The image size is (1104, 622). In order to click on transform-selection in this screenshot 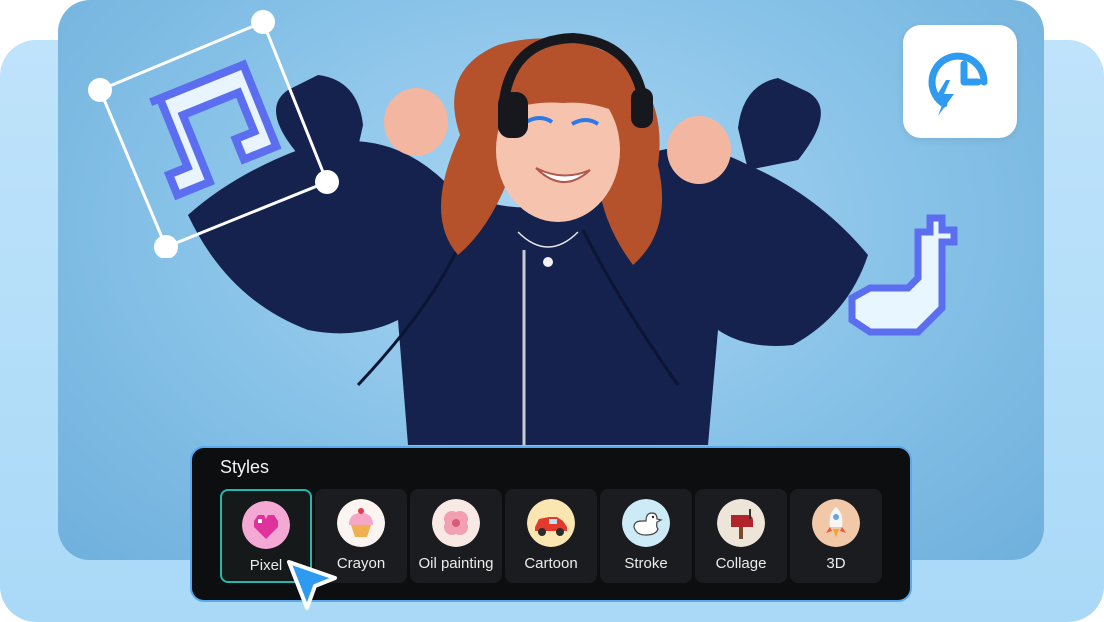, I will do `click(215, 133)`.